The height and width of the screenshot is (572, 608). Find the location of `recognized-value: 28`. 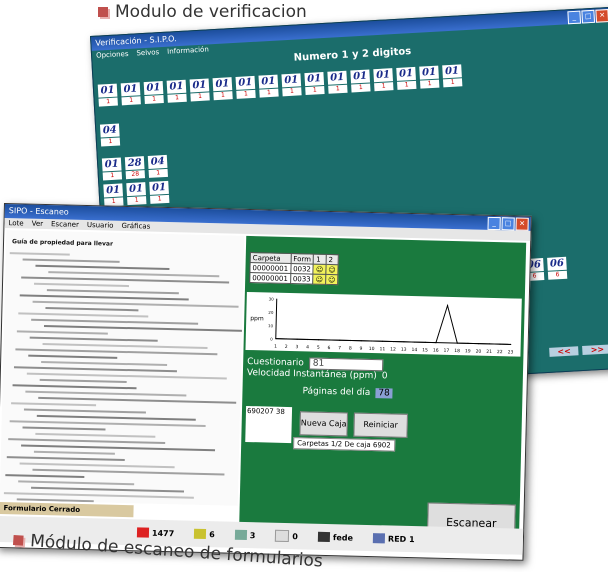

recognized-value: 28 is located at coordinates (135, 175).